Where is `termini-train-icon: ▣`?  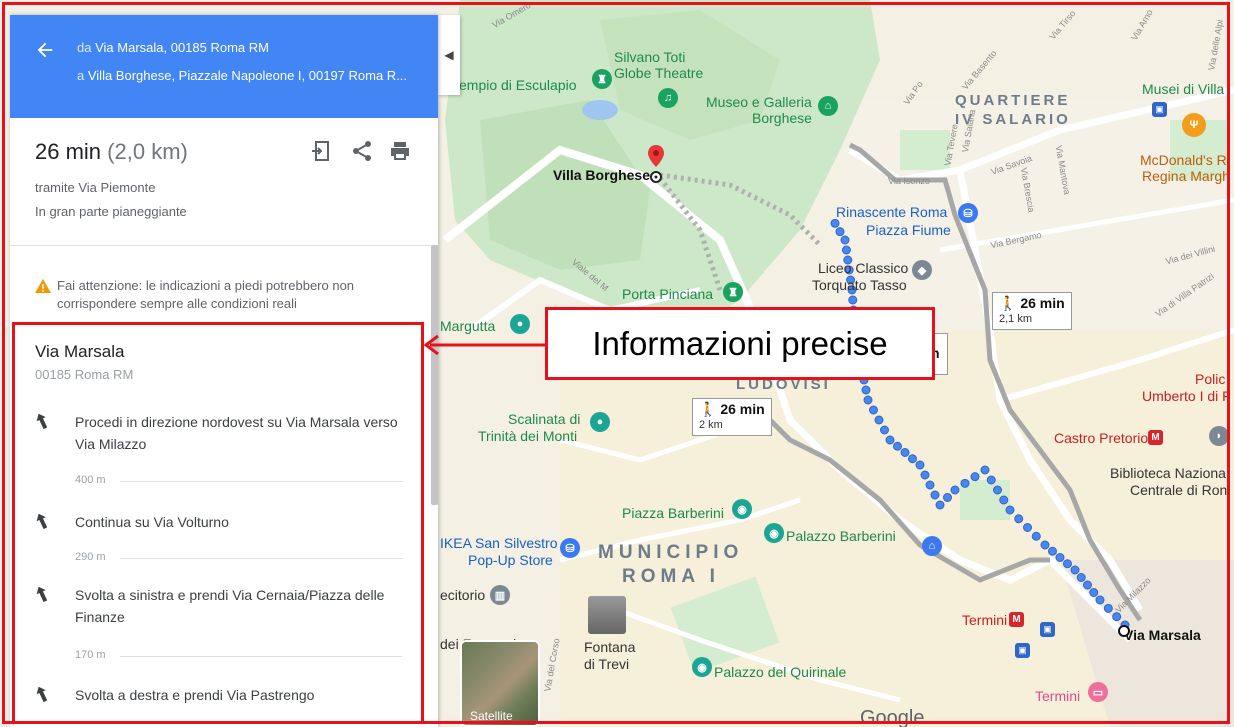
termini-train-icon: ▣ is located at coordinates (1047, 629).